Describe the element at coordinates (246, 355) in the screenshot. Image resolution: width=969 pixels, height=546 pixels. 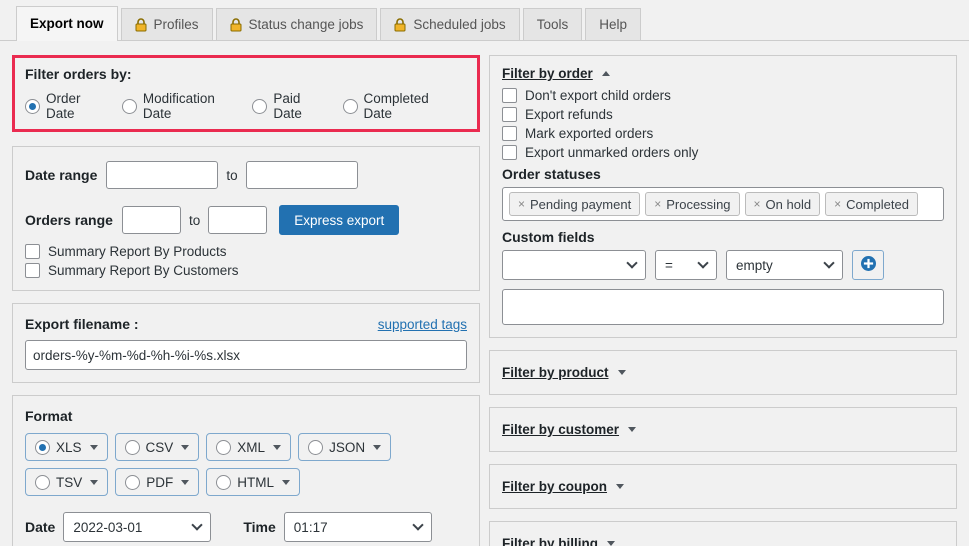
I see `export-filename-input` at that location.